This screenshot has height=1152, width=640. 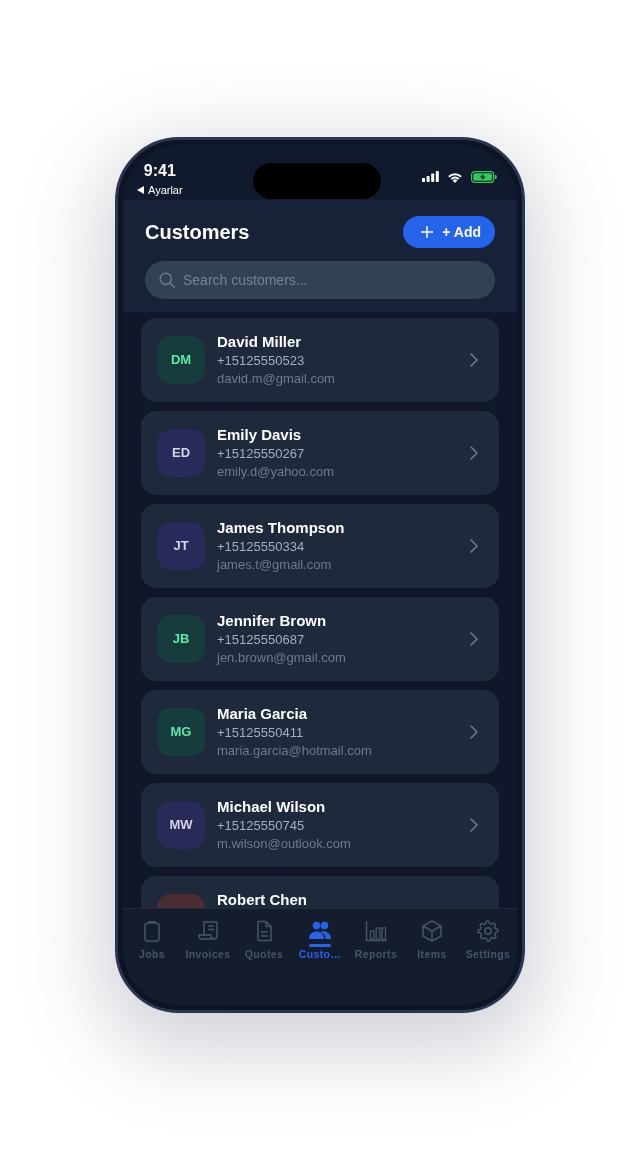 What do you see at coordinates (427, 232) in the screenshot?
I see `plus-icon` at bounding box center [427, 232].